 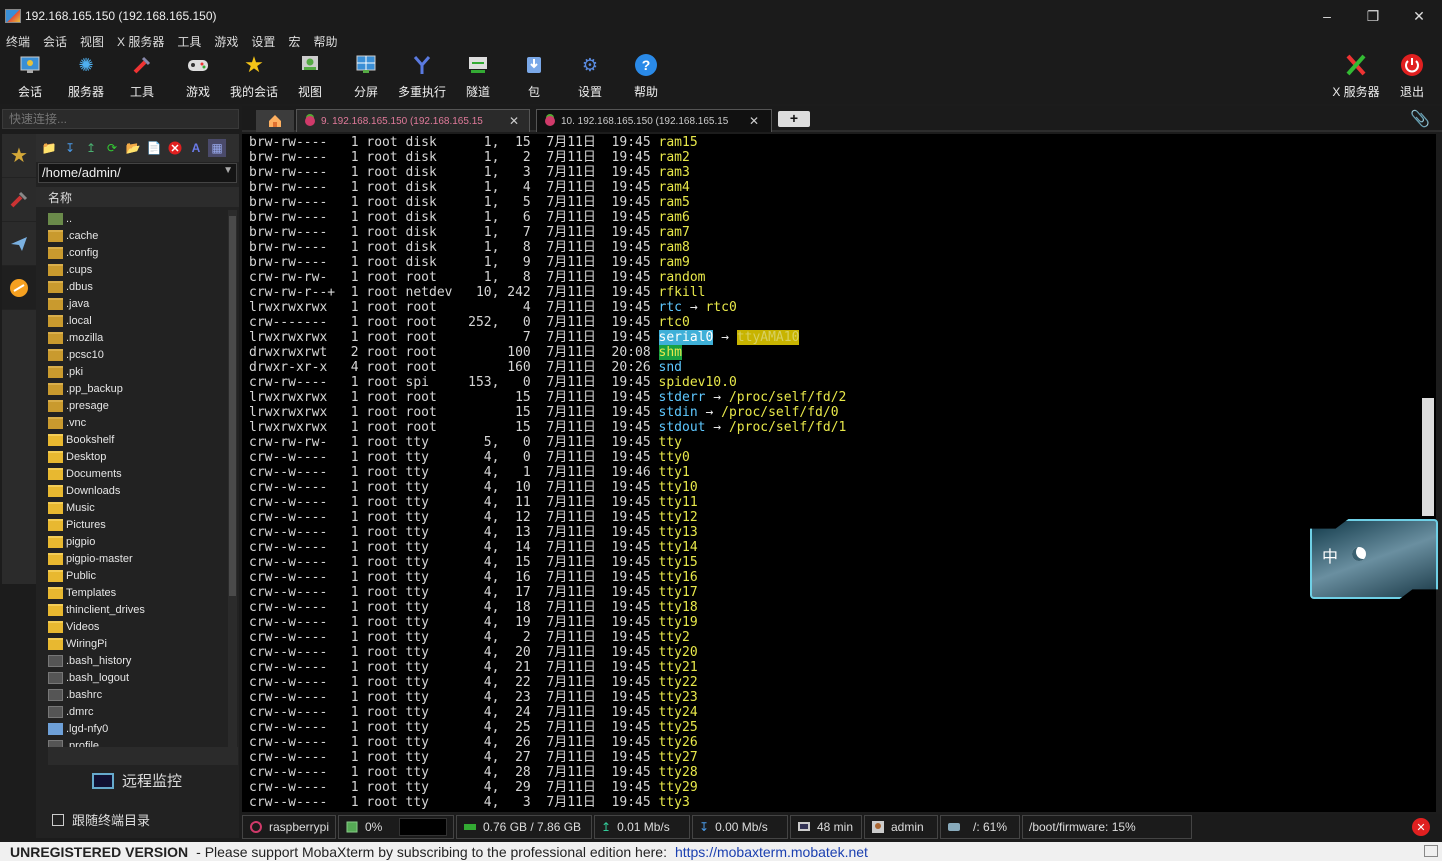 I want to click on file-list-item: .local, so click(x=137, y=320).